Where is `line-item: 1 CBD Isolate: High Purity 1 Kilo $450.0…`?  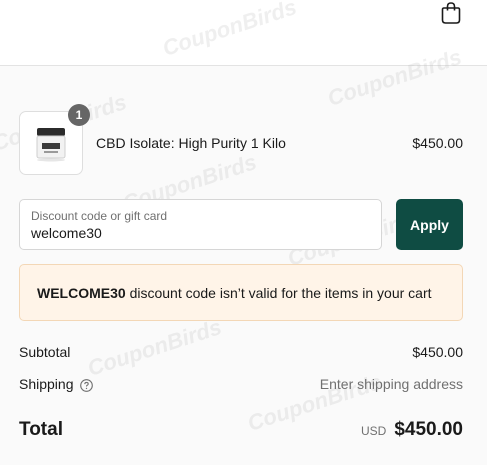 line-item: 1 CBD Isolate: High Purity 1 Kilo $450.0… is located at coordinates (241, 139).